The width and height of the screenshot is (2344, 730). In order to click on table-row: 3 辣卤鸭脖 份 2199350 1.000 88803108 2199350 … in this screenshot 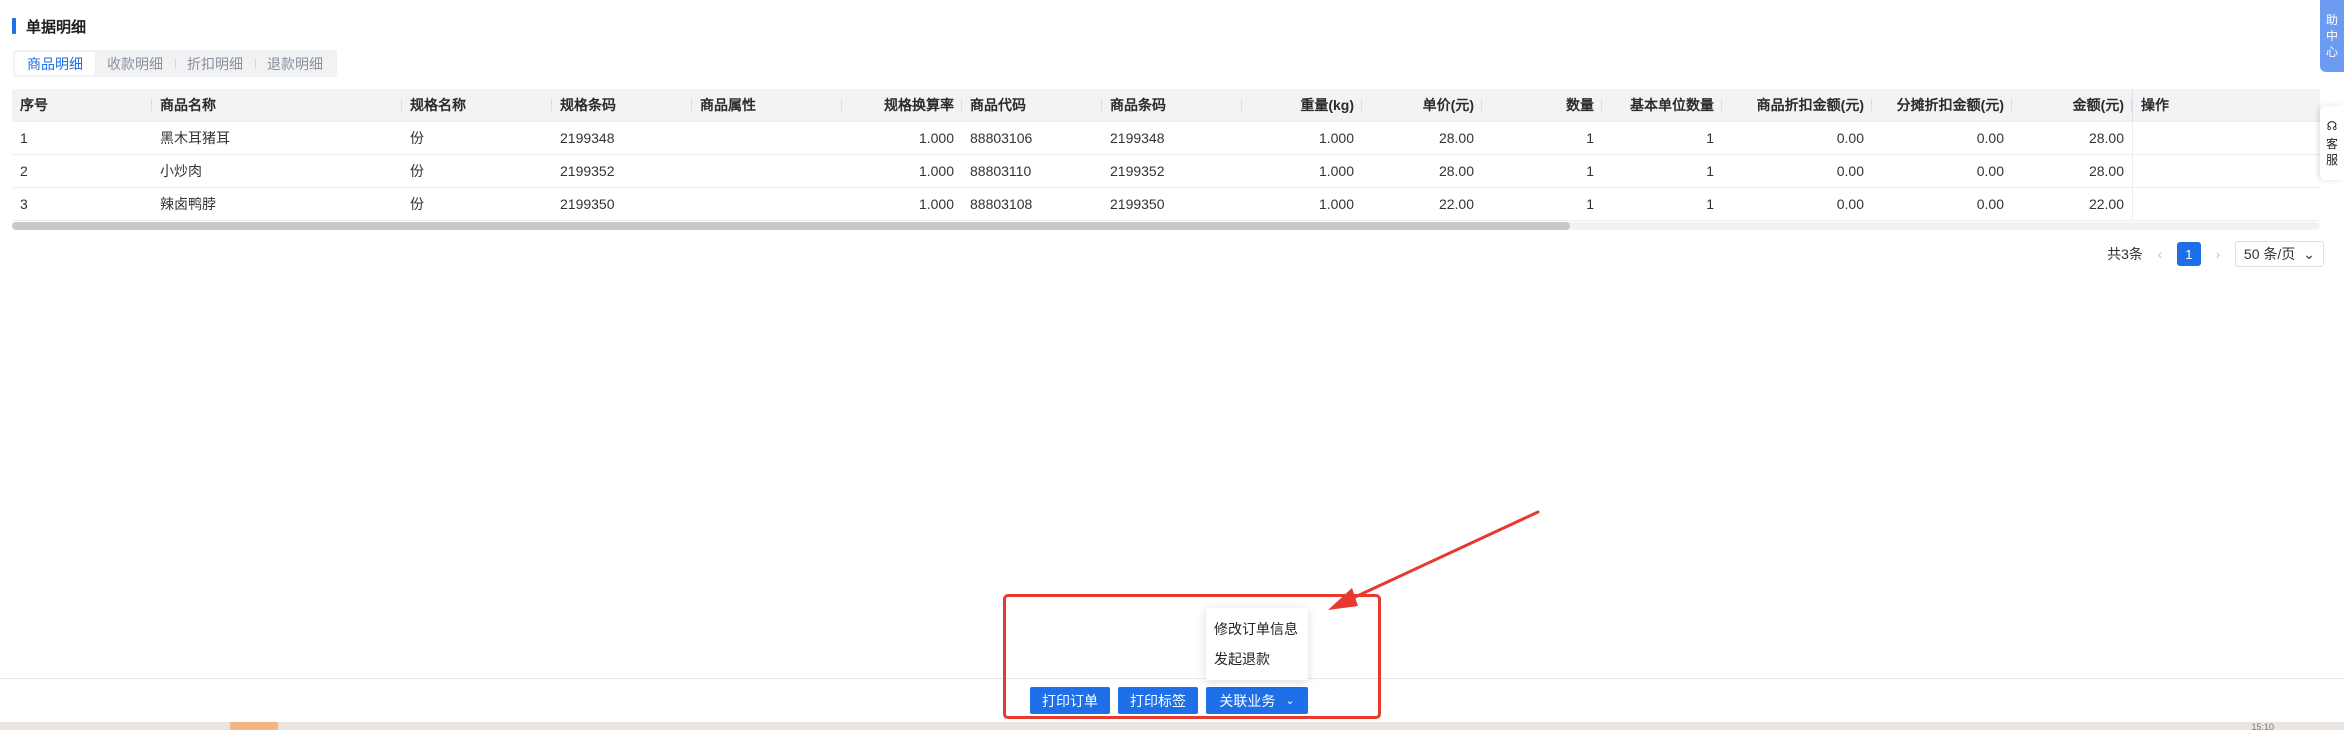, I will do `click(1166, 204)`.